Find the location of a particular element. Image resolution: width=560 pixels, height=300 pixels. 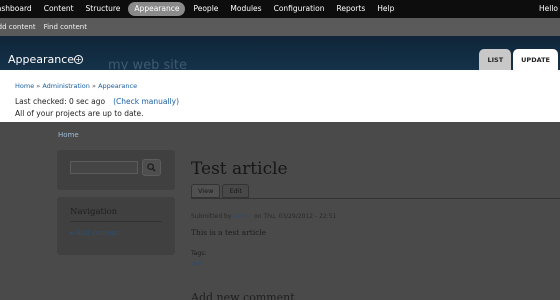

bg-navigation-divider is located at coordinates (116, 221).